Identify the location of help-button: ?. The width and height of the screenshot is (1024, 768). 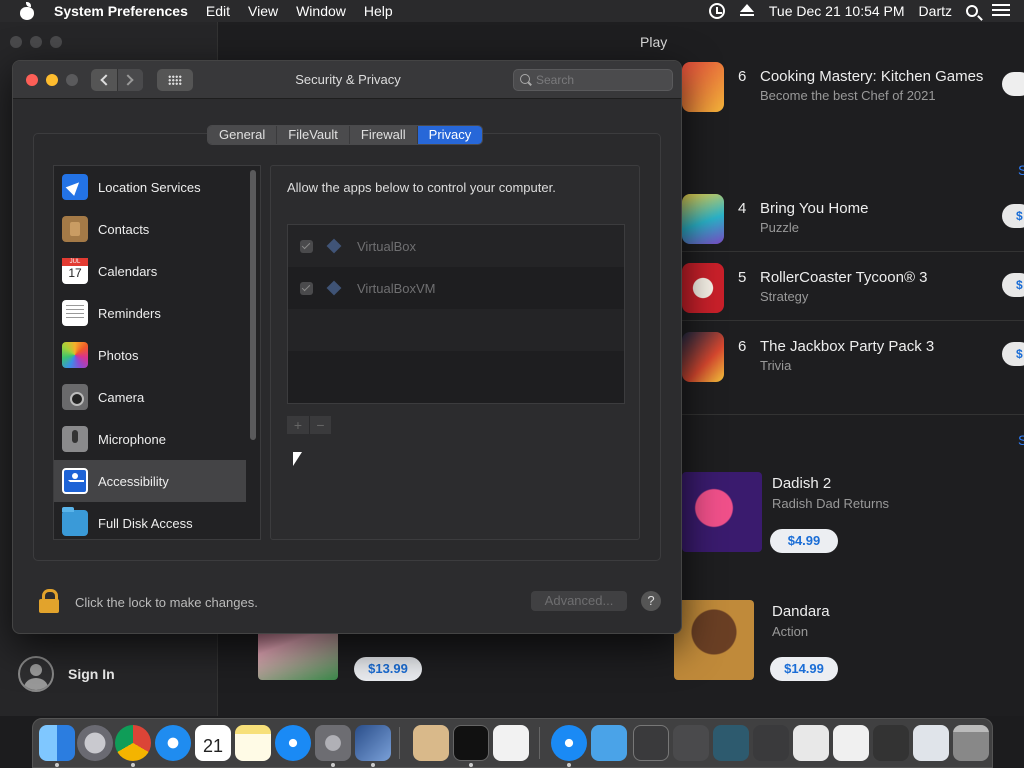
(651, 601).